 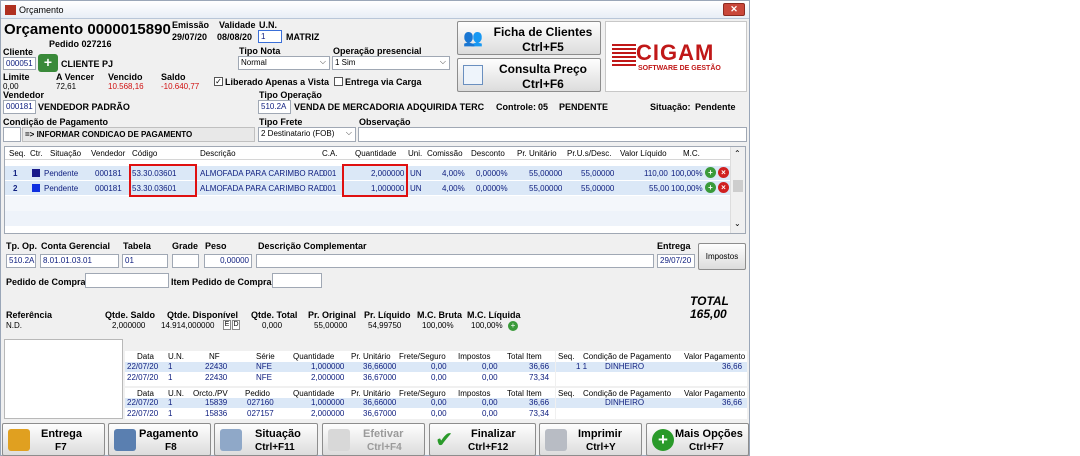 I want to click on item-pedido-input, so click(x=297, y=280).